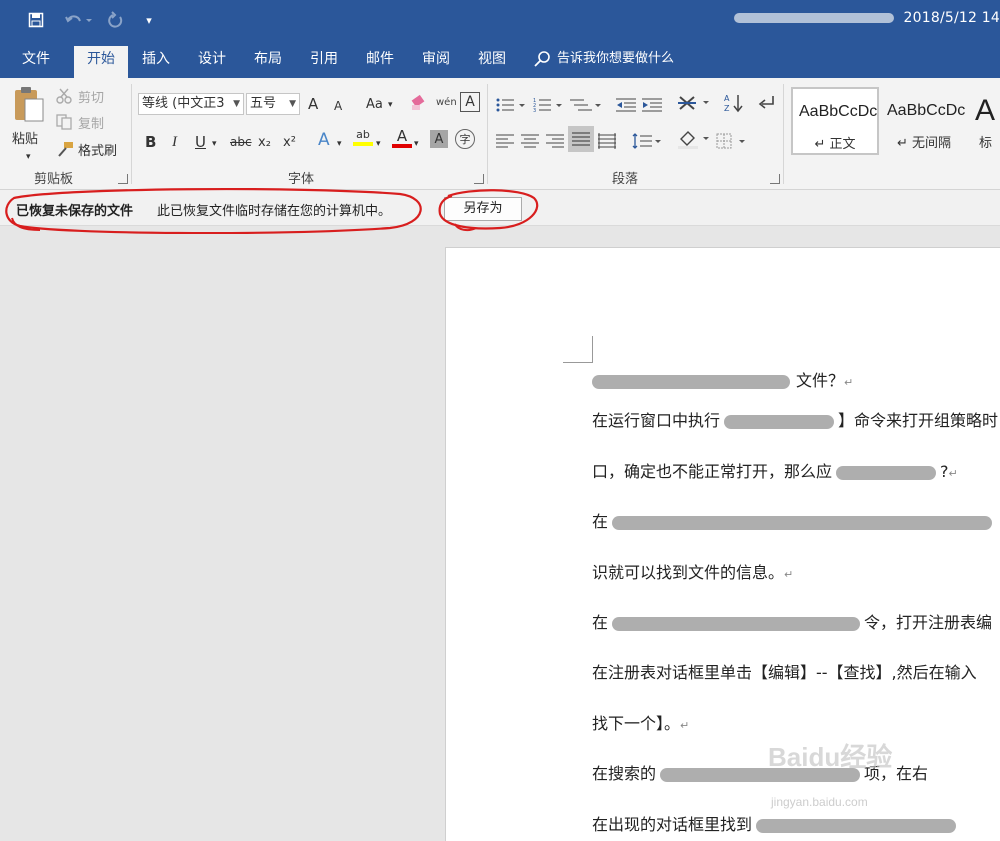 This screenshot has height=841, width=1000. I want to click on customize-qat-icon: ▾, so click(149, 20).